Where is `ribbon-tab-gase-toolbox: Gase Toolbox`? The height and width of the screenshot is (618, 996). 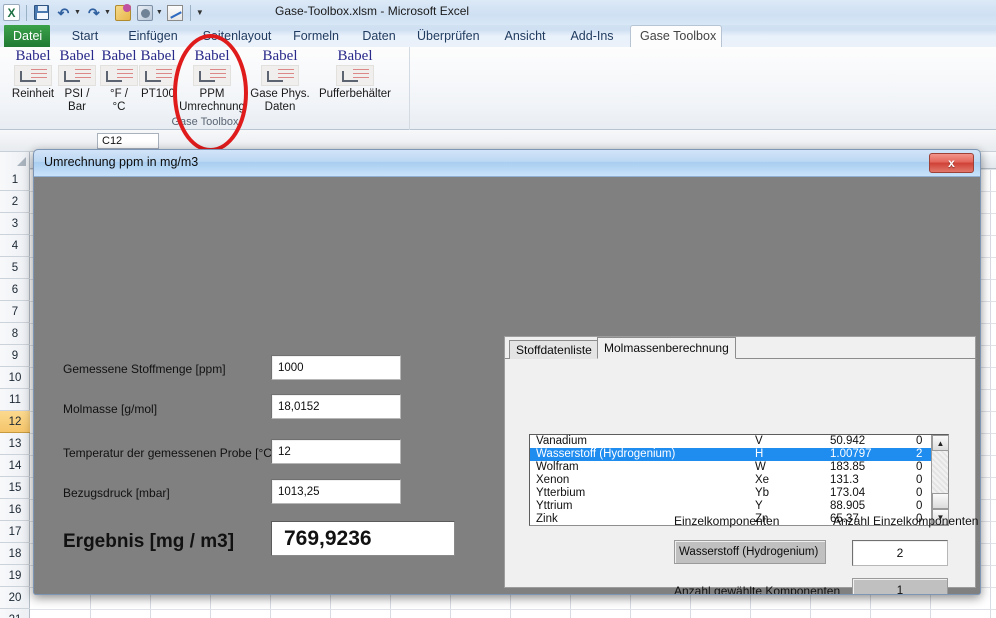 ribbon-tab-gase-toolbox: Gase Toolbox is located at coordinates (676, 36).